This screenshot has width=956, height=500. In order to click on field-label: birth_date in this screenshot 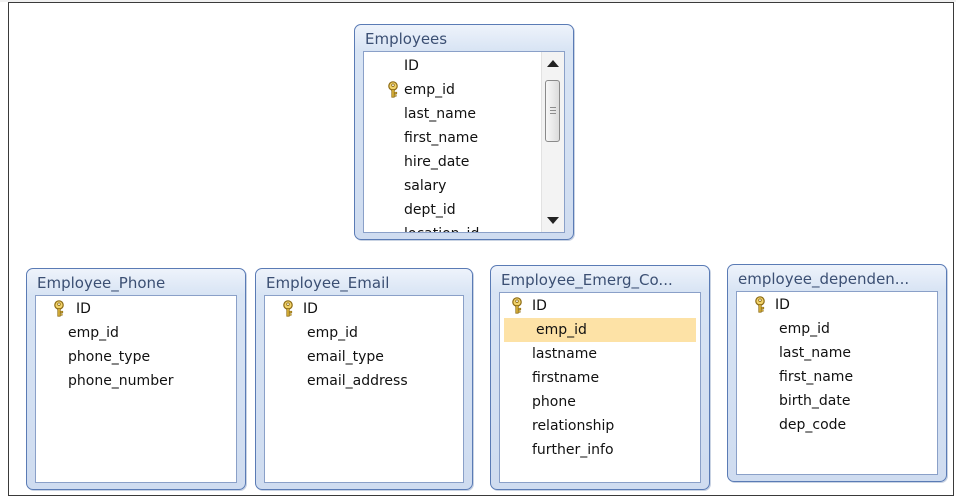, I will do `click(815, 401)`.